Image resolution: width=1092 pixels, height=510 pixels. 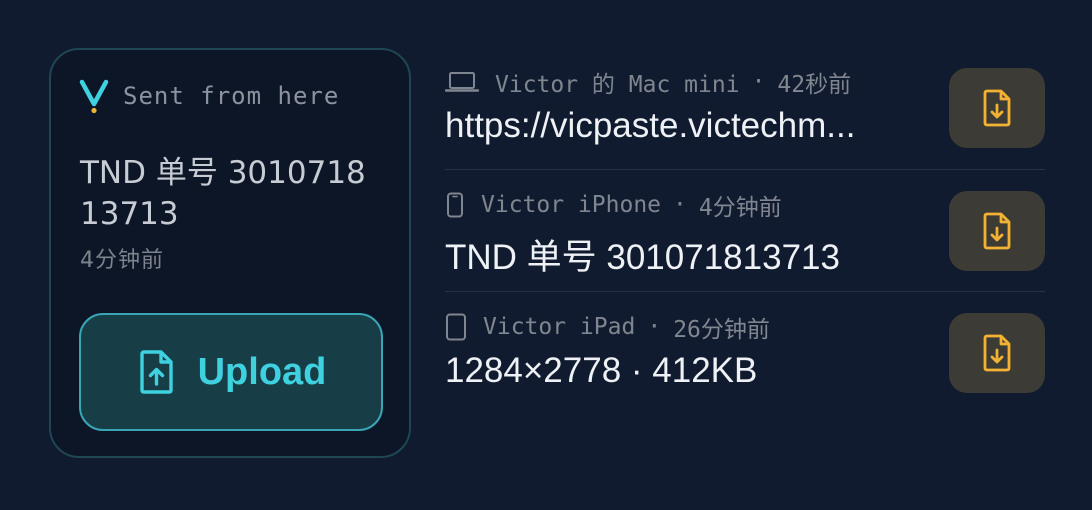 I want to click on clip-device-name: Victor 的 Mac mini, so click(x=617, y=85).